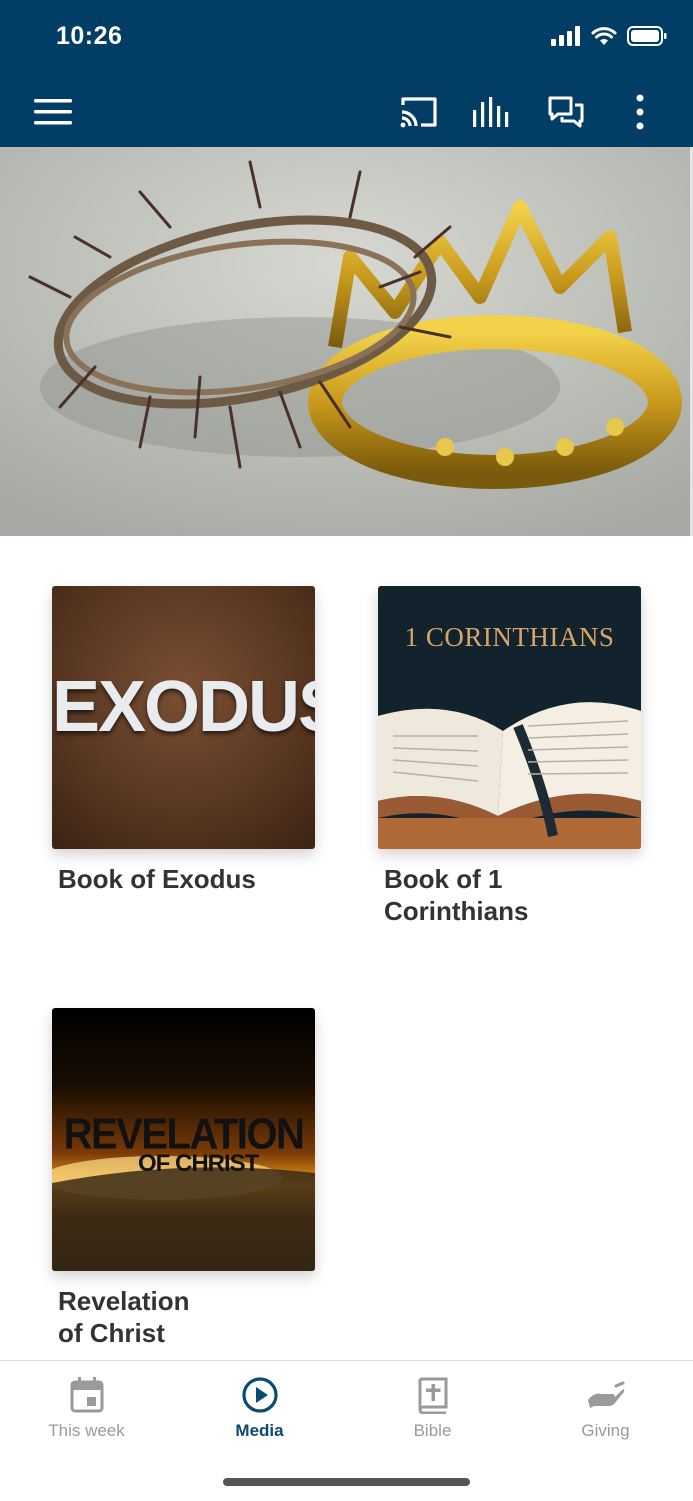  Describe the element at coordinates (647, 36) in the screenshot. I see `battery-icon` at that location.